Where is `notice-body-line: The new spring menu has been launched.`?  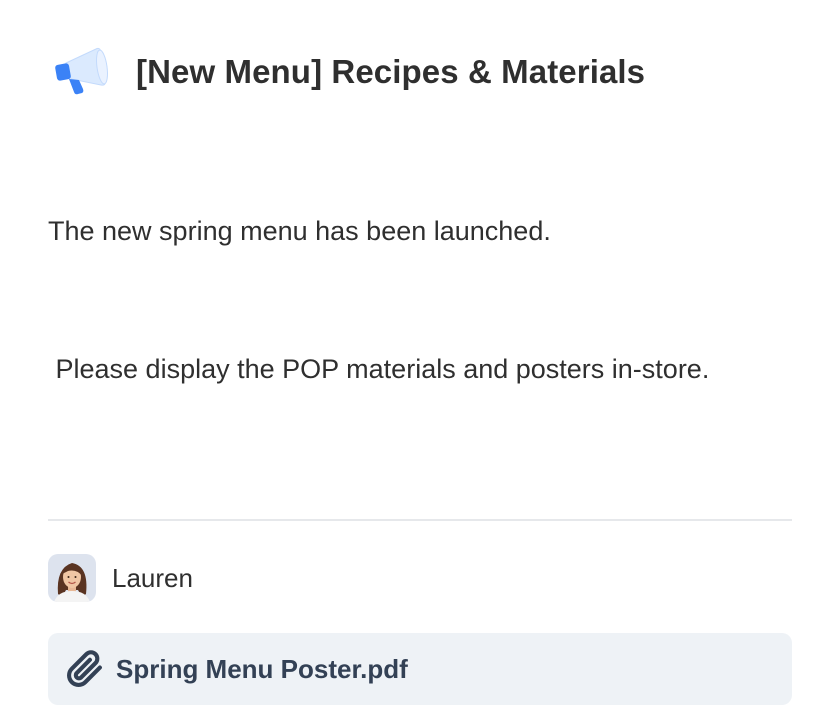 notice-body-line: The new spring menu has been launched. is located at coordinates (299, 231).